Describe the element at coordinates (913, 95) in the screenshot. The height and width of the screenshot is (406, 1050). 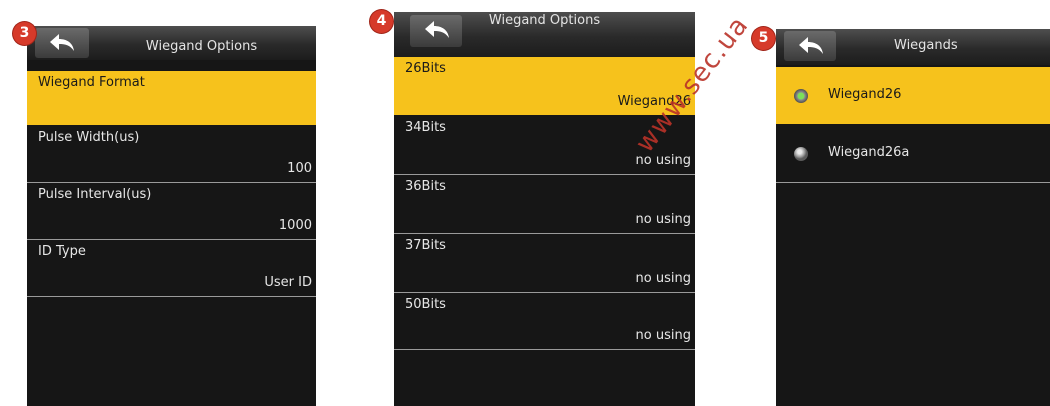
I see `option-wiegand26: Wiegand26` at that location.